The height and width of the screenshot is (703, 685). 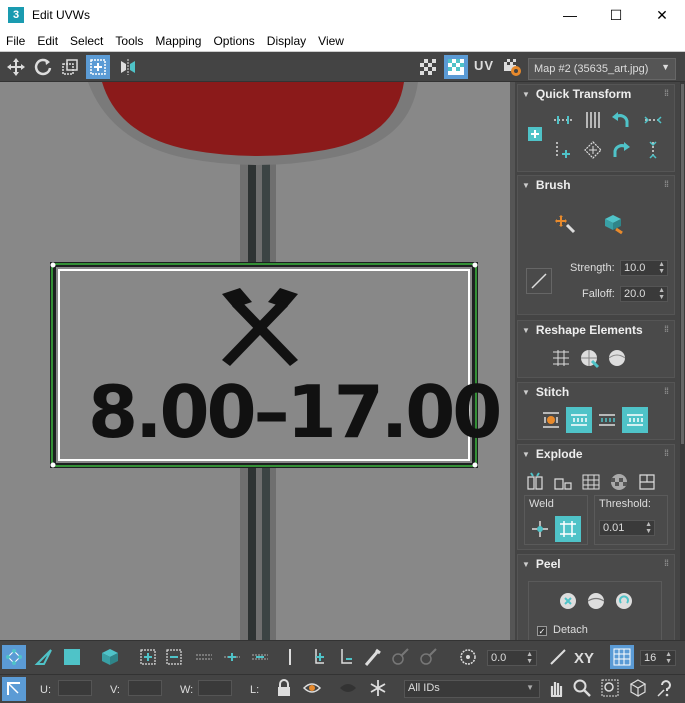 I want to click on minimize-button: —, so click(x=570, y=15).